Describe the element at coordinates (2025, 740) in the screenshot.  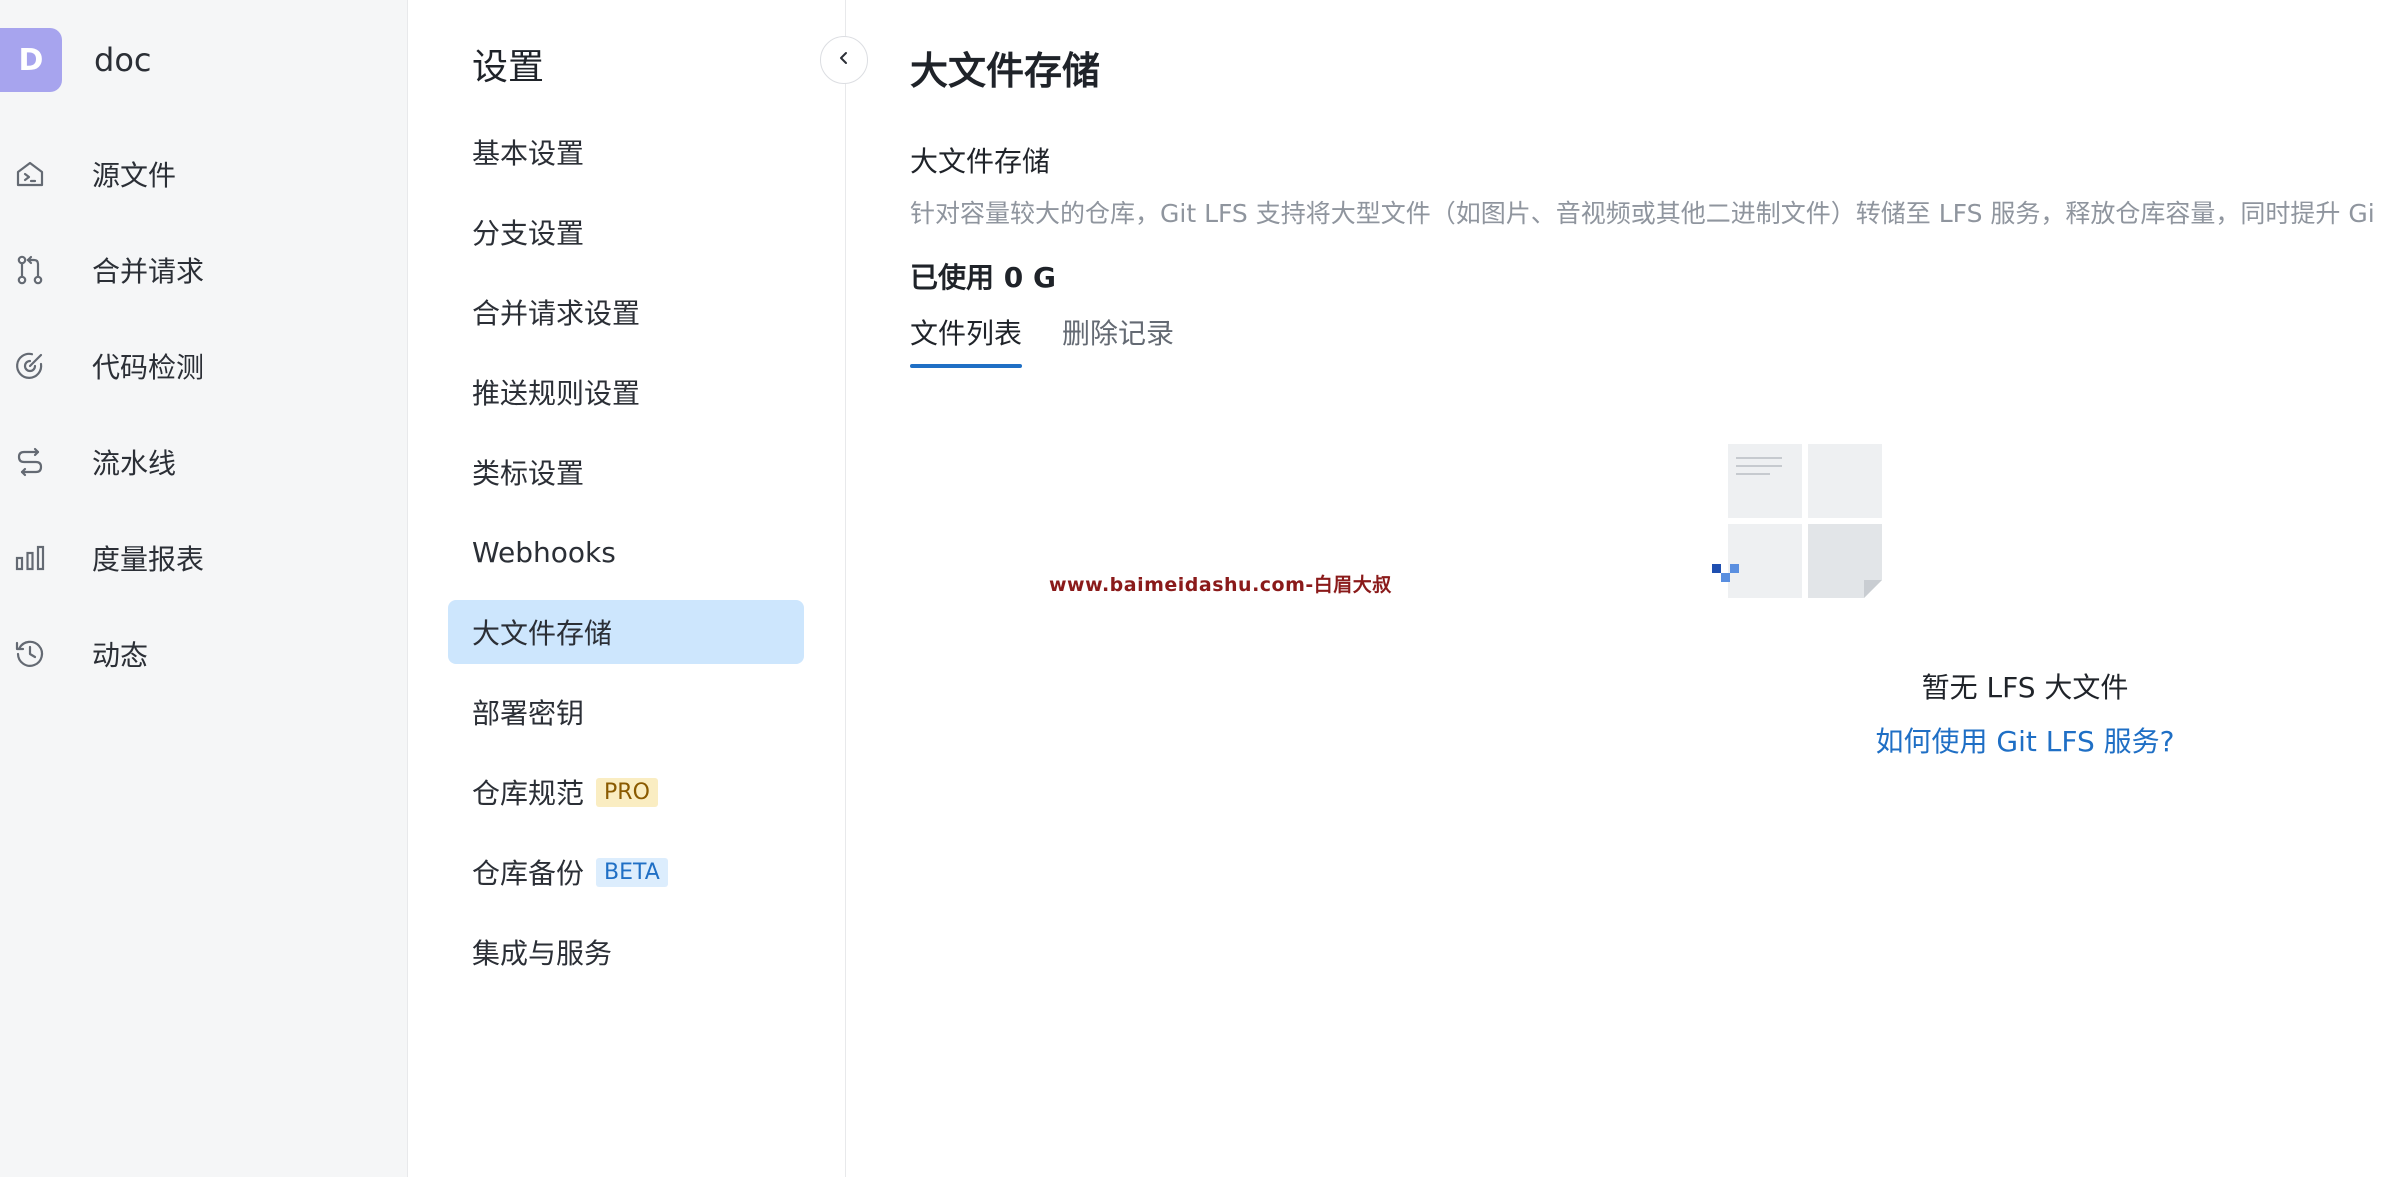
I see `lfs-help-link: 如何使用 Git LFS 服务?` at that location.